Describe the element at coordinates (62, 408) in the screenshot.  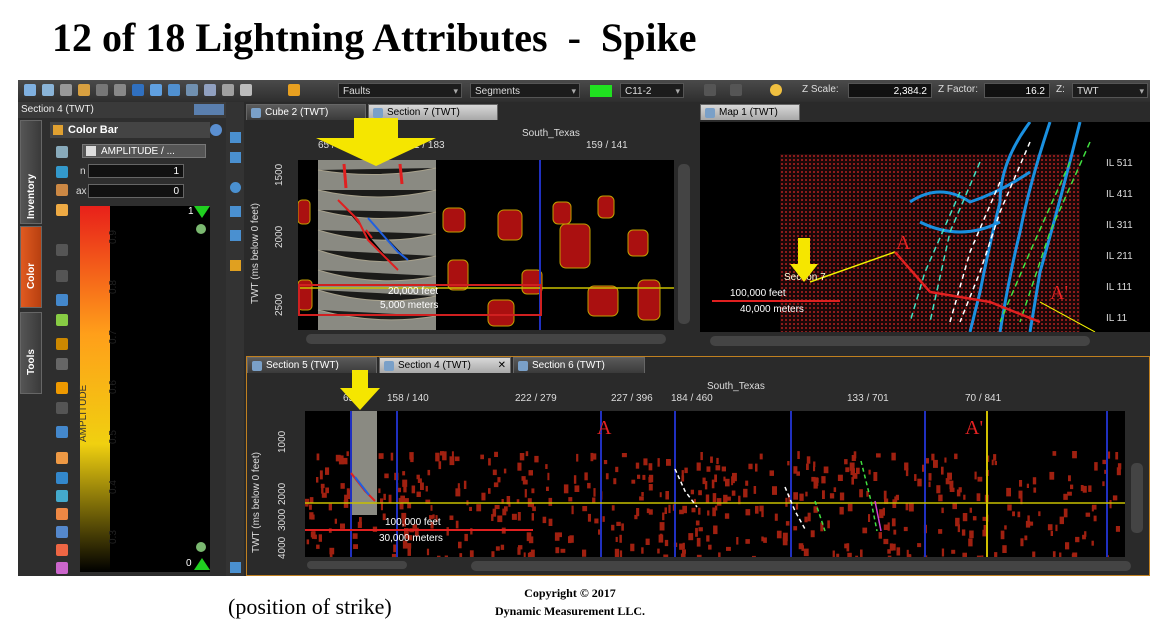
I see `select-icon` at that location.